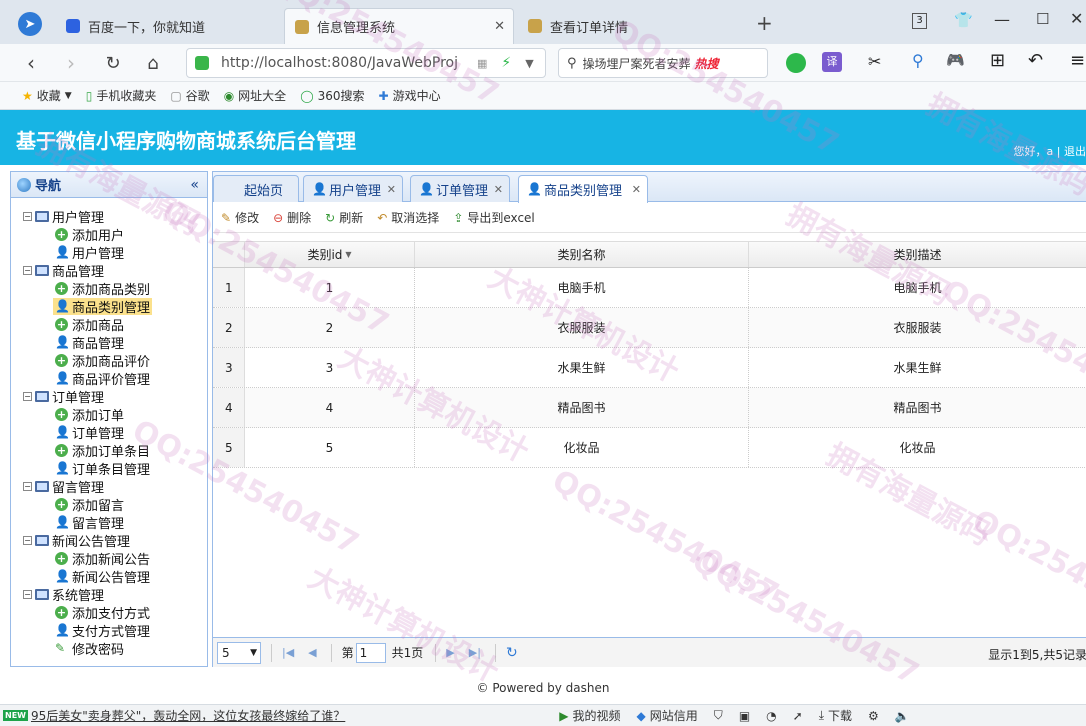 The image size is (1086, 726). What do you see at coordinates (366, 63) in the screenshot?
I see `address-bar: http://localhost:8080/JavaWebProj ▦ ⚡ ▼` at bounding box center [366, 63].